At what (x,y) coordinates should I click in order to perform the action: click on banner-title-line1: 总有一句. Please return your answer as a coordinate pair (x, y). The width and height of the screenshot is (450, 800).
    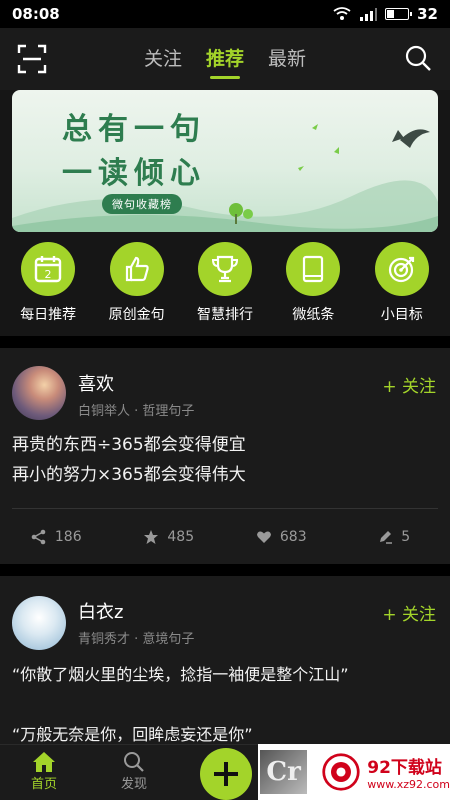
    Looking at the image, I should click on (134, 129).